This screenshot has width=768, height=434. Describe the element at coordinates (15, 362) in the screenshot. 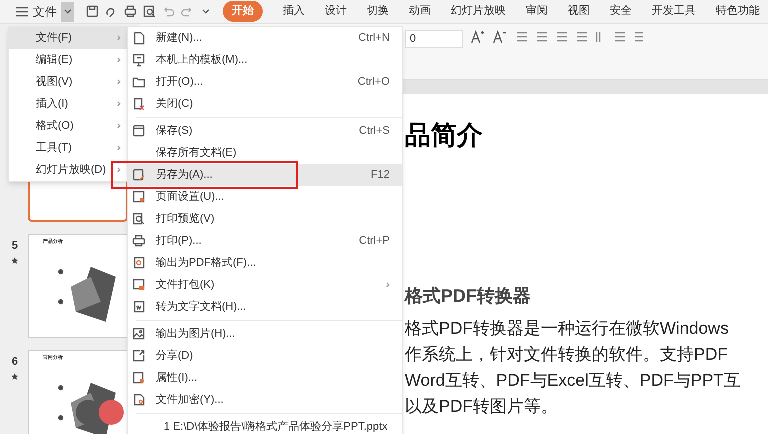

I see `slide-number: 6` at that location.